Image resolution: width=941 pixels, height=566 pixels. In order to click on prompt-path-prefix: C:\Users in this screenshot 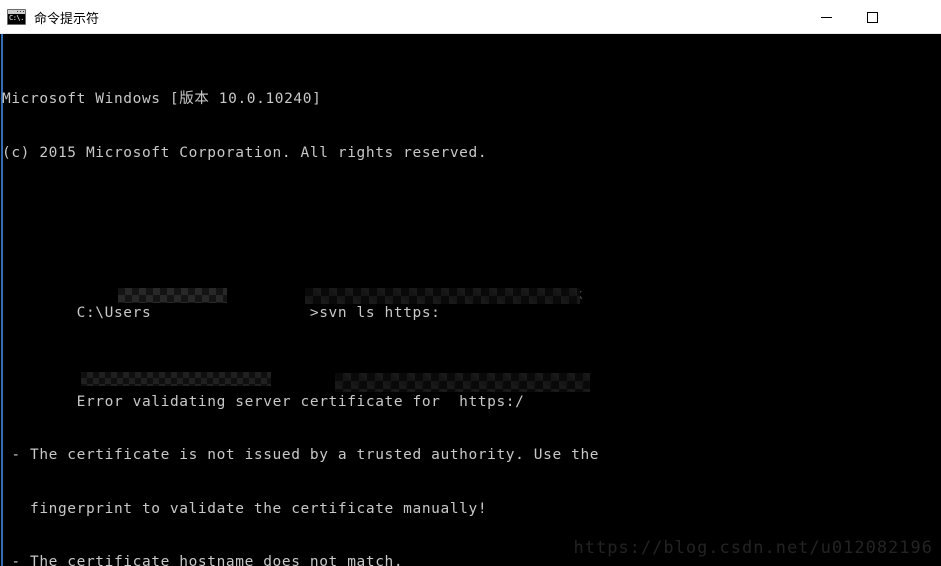, I will do `click(114, 312)`.